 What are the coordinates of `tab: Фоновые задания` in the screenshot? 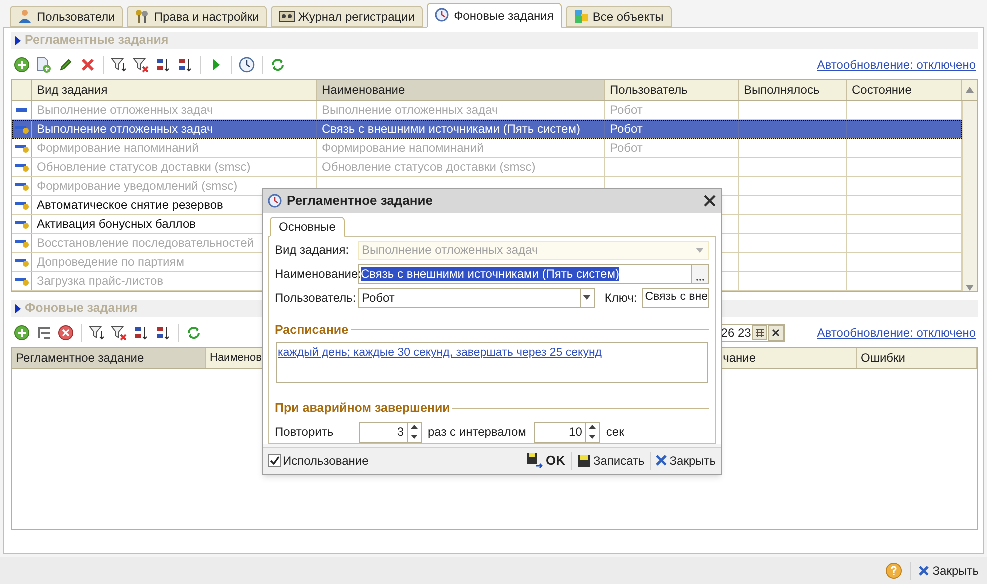 It's located at (494, 15).